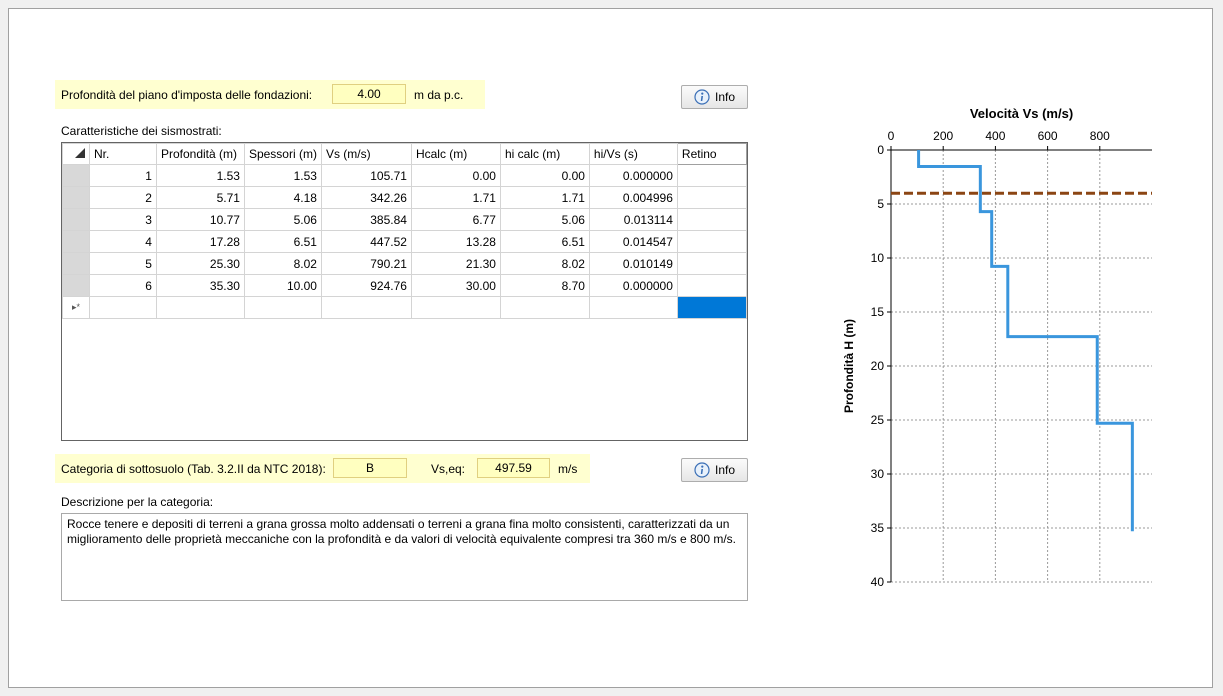  I want to click on cell-nr: 1, so click(122, 175).